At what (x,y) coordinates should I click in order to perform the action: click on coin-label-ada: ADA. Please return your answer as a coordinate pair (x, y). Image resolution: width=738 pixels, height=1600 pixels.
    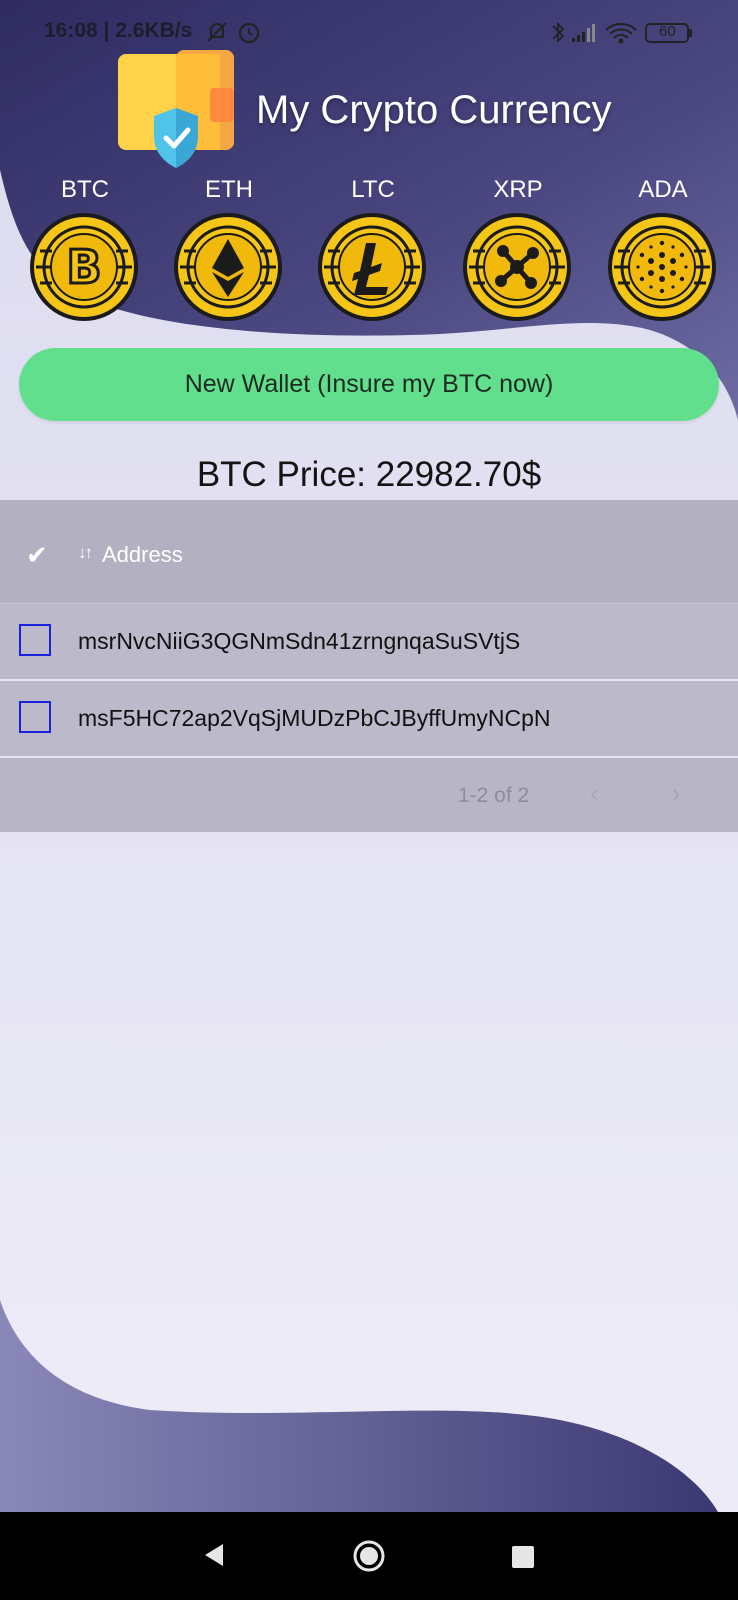
    Looking at the image, I should click on (663, 189).